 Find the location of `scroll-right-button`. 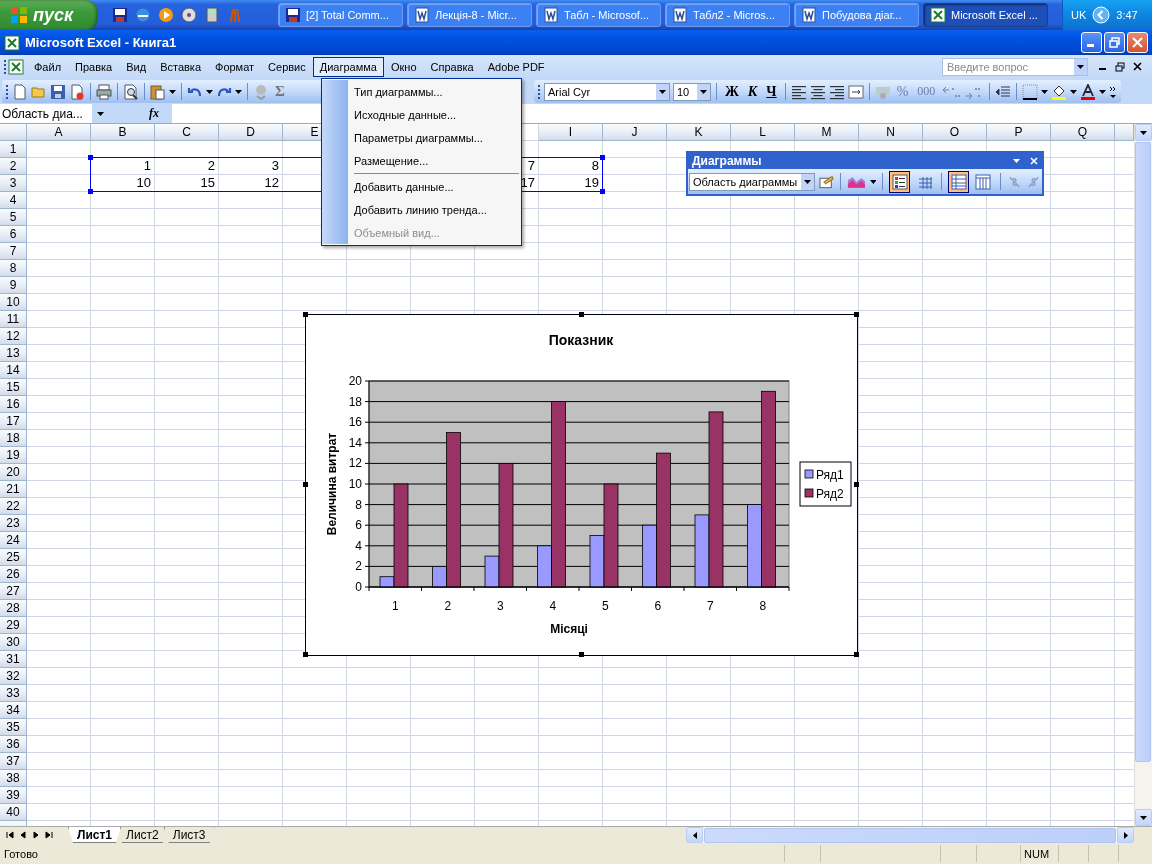

scroll-right-button is located at coordinates (1125, 835).